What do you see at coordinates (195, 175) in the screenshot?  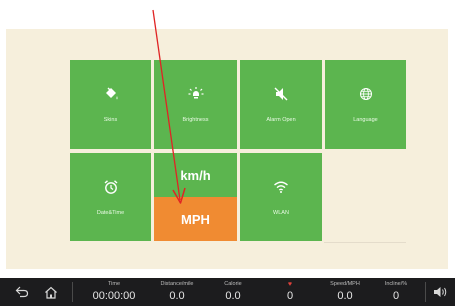 I see `unit-option-kmh: km/h` at bounding box center [195, 175].